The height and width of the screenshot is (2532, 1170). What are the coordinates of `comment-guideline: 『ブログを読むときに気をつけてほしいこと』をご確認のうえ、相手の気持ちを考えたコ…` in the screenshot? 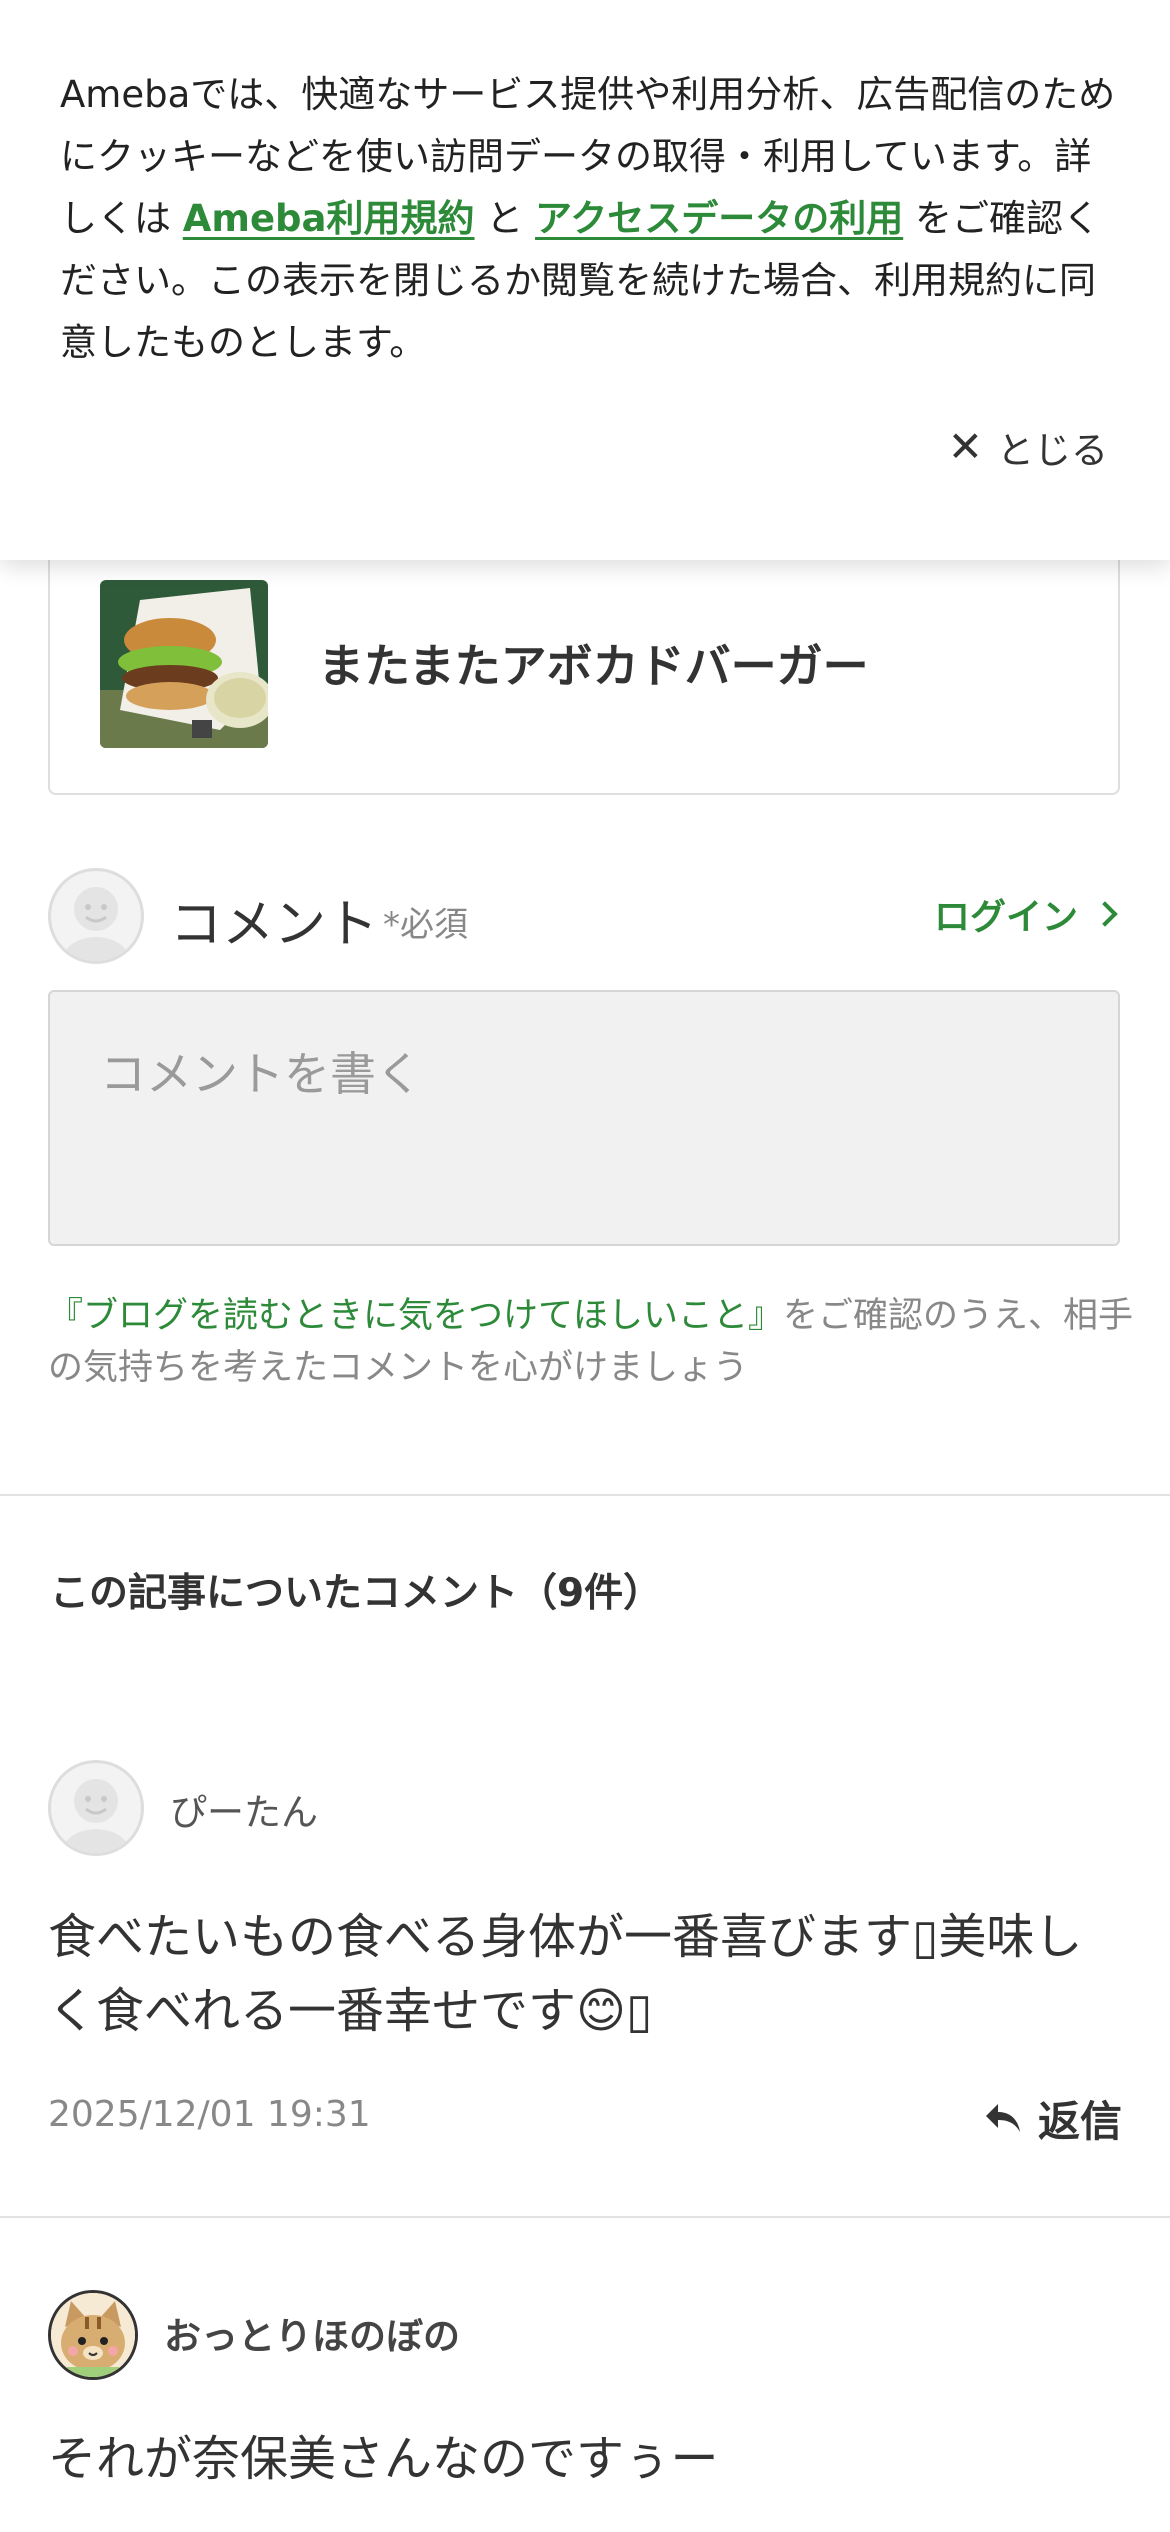 It's located at (593, 1342).